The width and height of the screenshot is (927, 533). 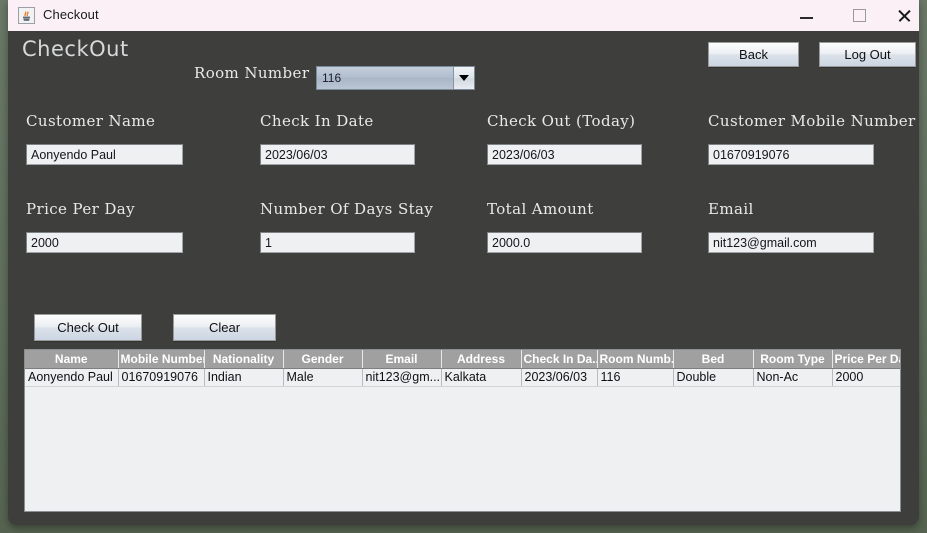 What do you see at coordinates (793, 359) in the screenshot?
I see `table-header-cell: Room Type` at bounding box center [793, 359].